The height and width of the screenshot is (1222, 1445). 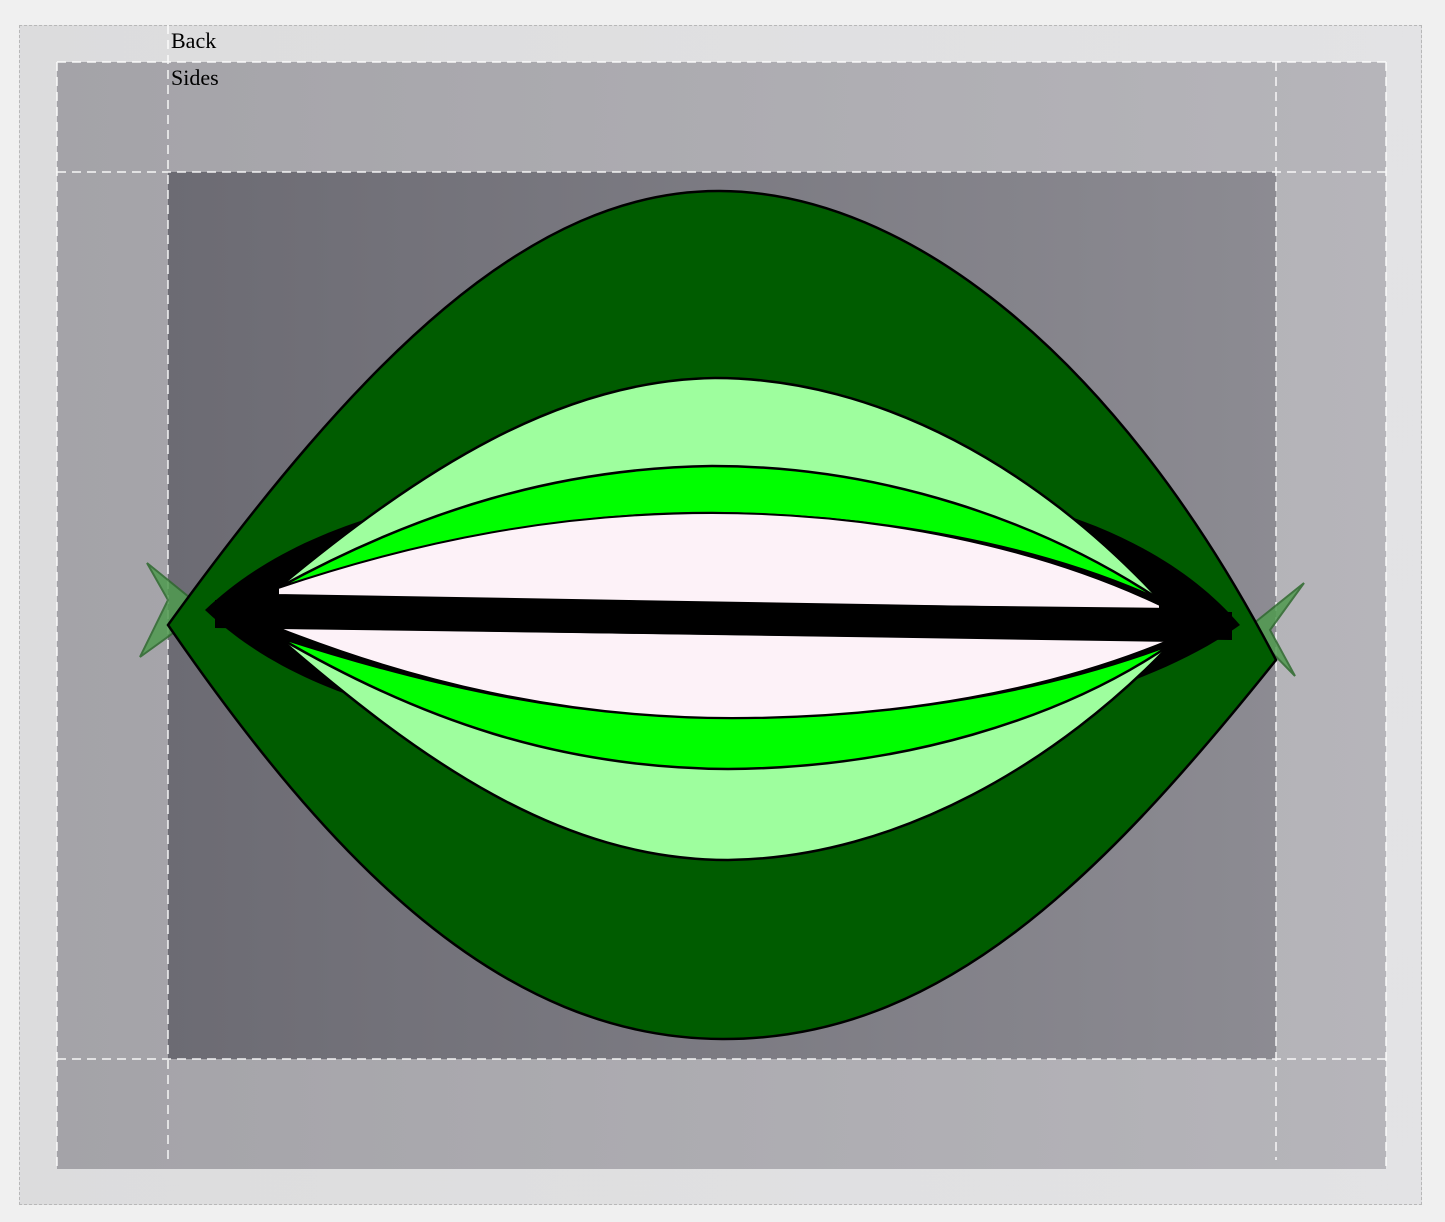 What do you see at coordinates (194, 40) in the screenshot?
I see `back-label: Back` at bounding box center [194, 40].